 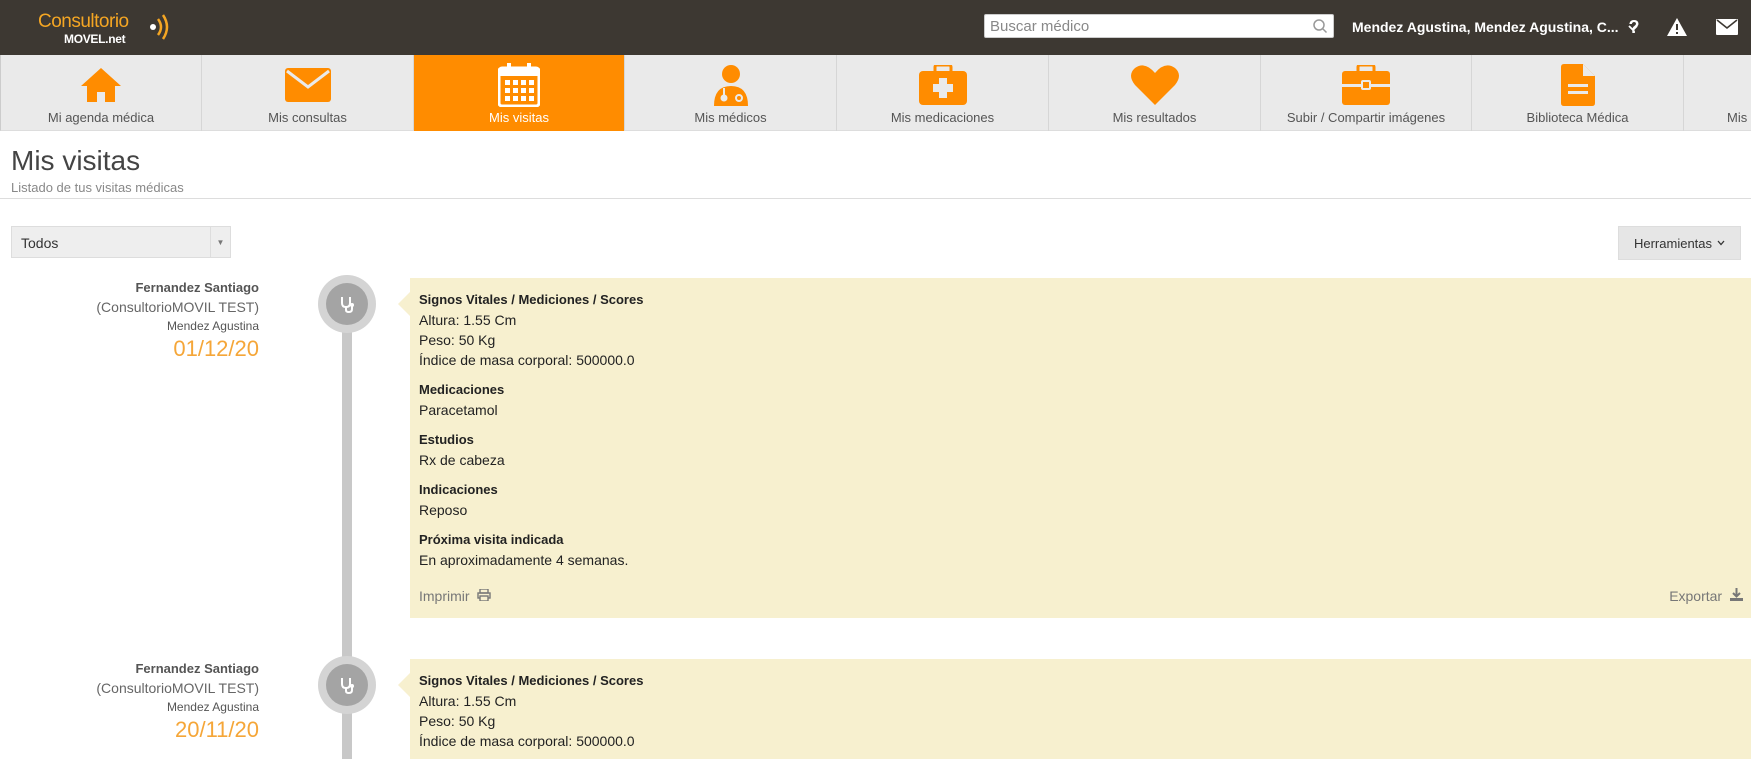 What do you see at coordinates (1154, 117) in the screenshot?
I see `nav-item-label: Mis resultados` at bounding box center [1154, 117].